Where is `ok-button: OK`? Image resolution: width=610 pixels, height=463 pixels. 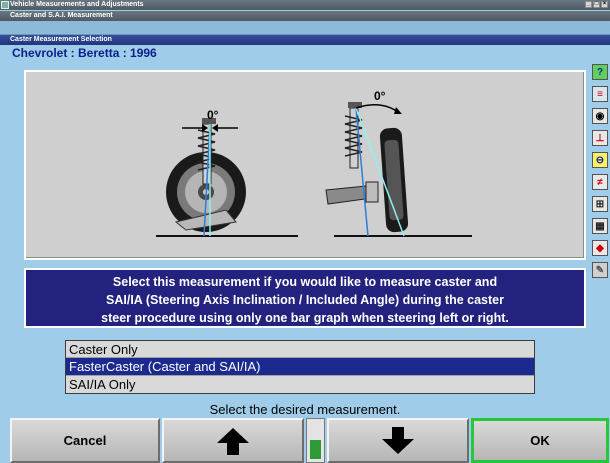
ok-button: OK is located at coordinates (540, 440).